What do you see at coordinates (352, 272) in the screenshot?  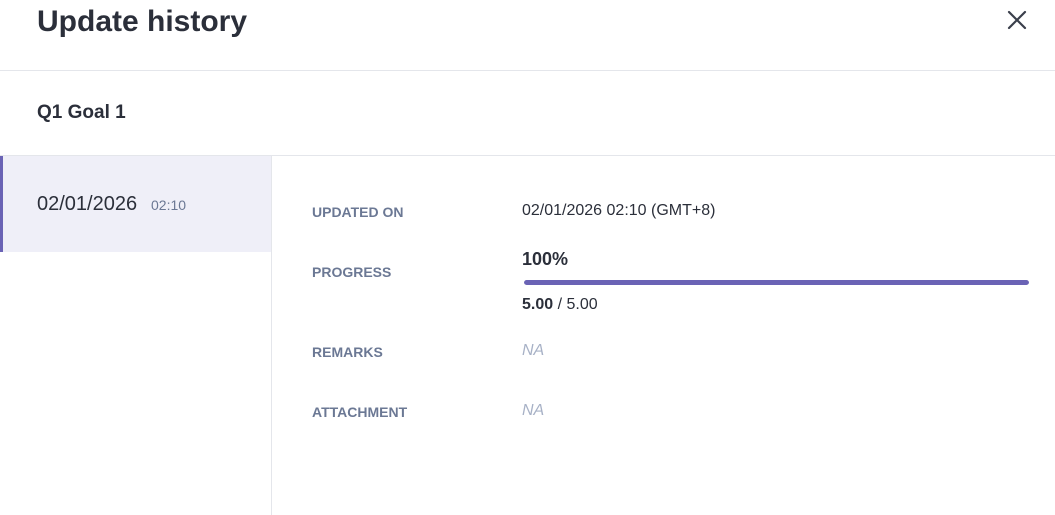 I see `progress-label: PROGRESS` at bounding box center [352, 272].